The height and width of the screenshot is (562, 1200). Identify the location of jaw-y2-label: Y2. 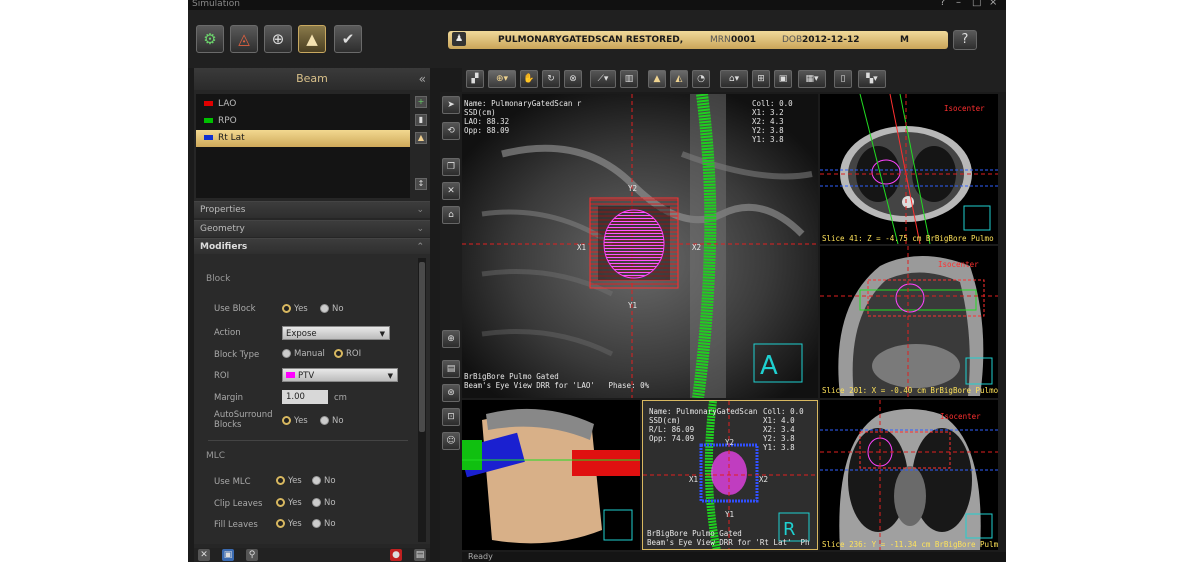
(730, 442).